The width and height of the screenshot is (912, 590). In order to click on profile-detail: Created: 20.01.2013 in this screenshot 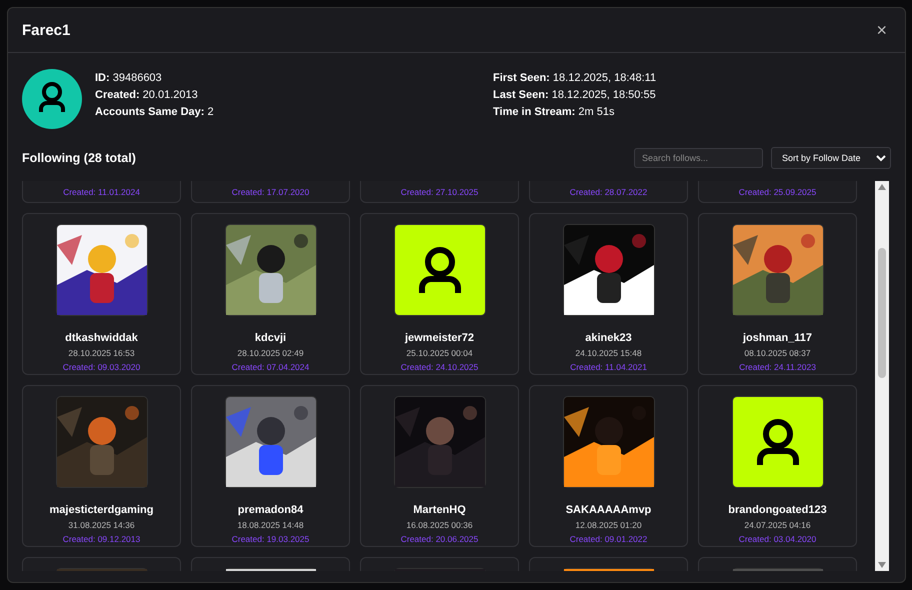, I will do `click(147, 95)`.